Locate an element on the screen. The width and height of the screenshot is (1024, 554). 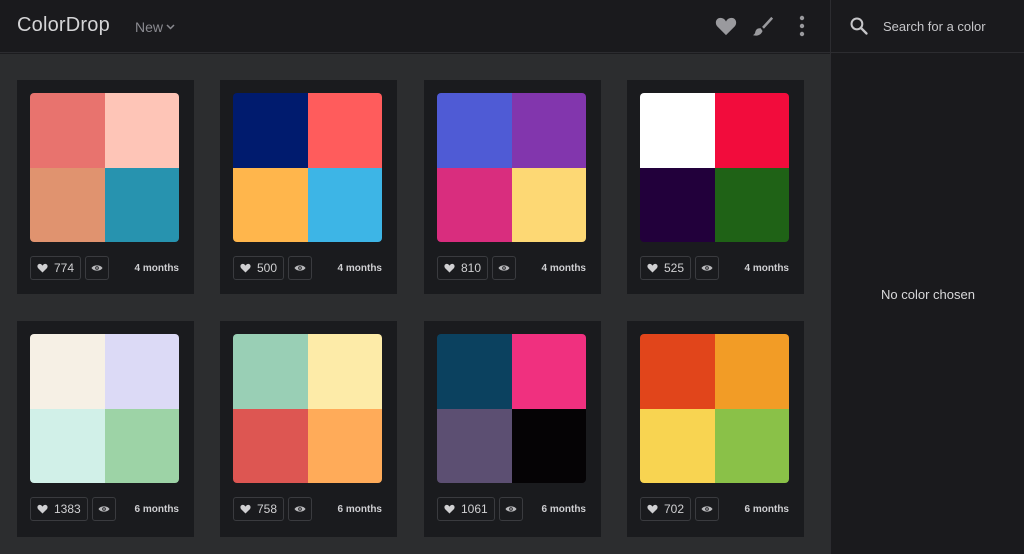
card-footer: 500 4 months is located at coordinates (307, 268).